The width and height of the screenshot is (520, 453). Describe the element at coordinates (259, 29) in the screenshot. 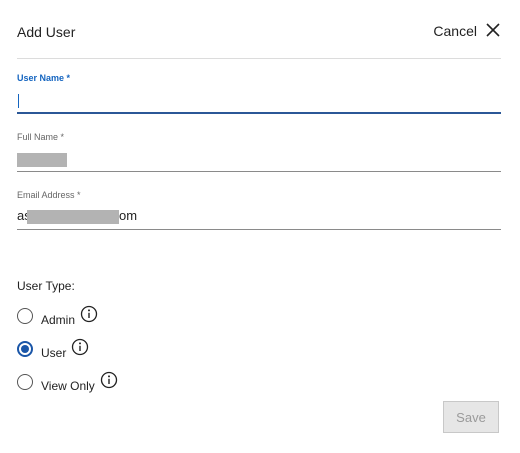

I see `dialog-header: Add User Cancel` at that location.